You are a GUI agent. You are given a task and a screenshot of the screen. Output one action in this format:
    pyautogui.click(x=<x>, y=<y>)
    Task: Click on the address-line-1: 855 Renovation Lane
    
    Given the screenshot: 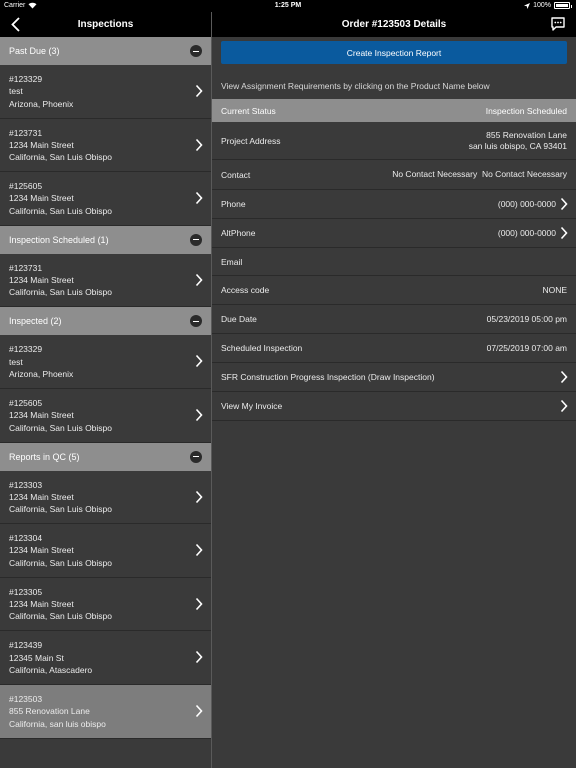 What is the action you would take?
    pyautogui.click(x=526, y=134)
    